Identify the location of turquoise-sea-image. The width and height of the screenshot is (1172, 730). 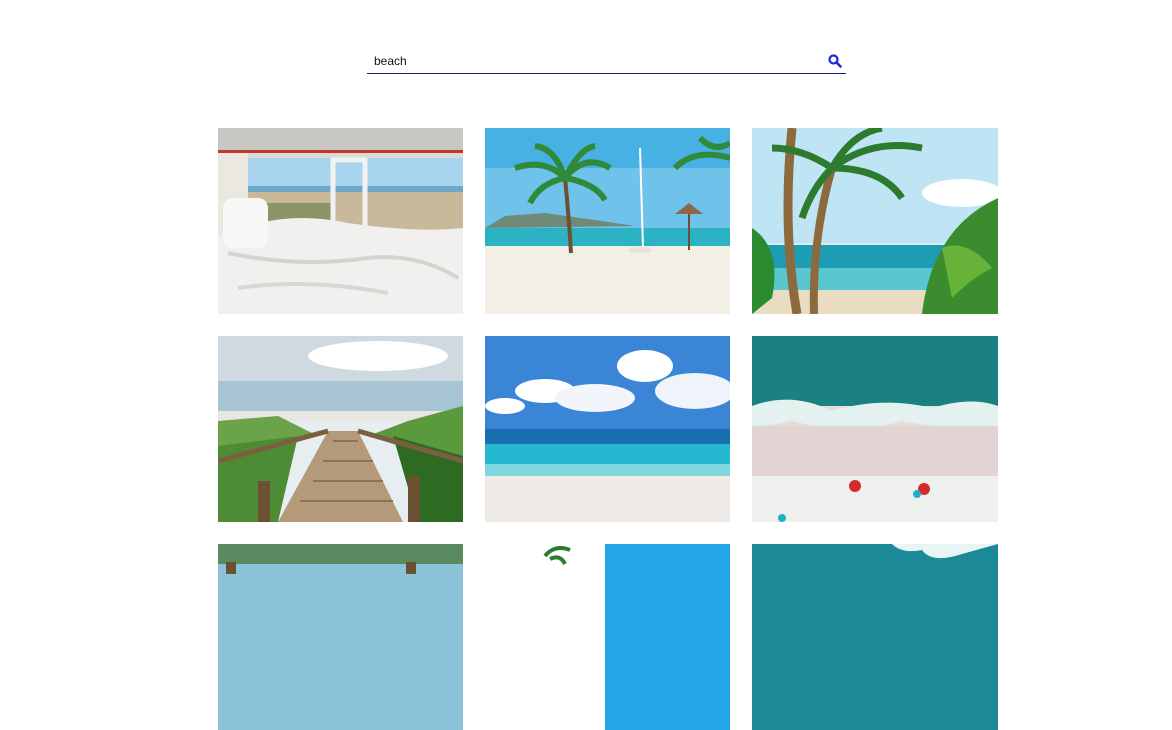
(607, 429).